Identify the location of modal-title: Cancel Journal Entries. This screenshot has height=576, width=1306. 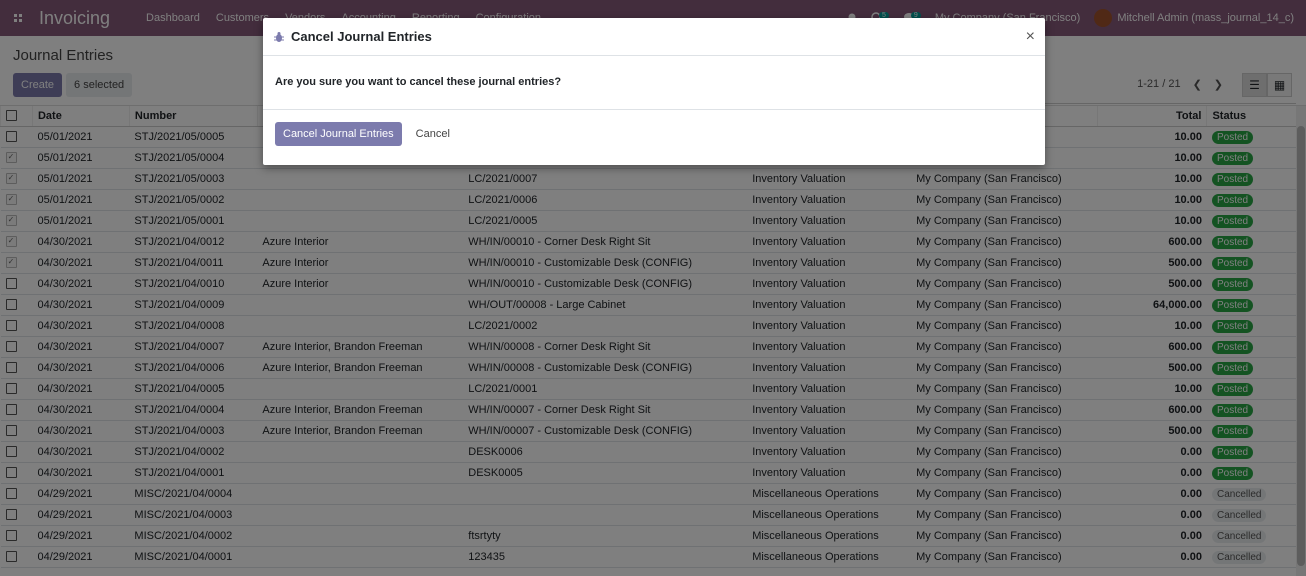
(361, 36).